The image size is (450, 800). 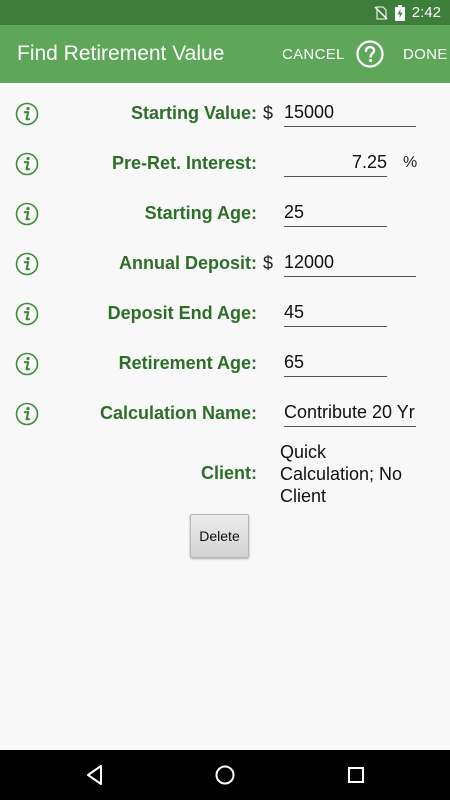 I want to click on retirement-age-input: 65, so click(x=335, y=362).